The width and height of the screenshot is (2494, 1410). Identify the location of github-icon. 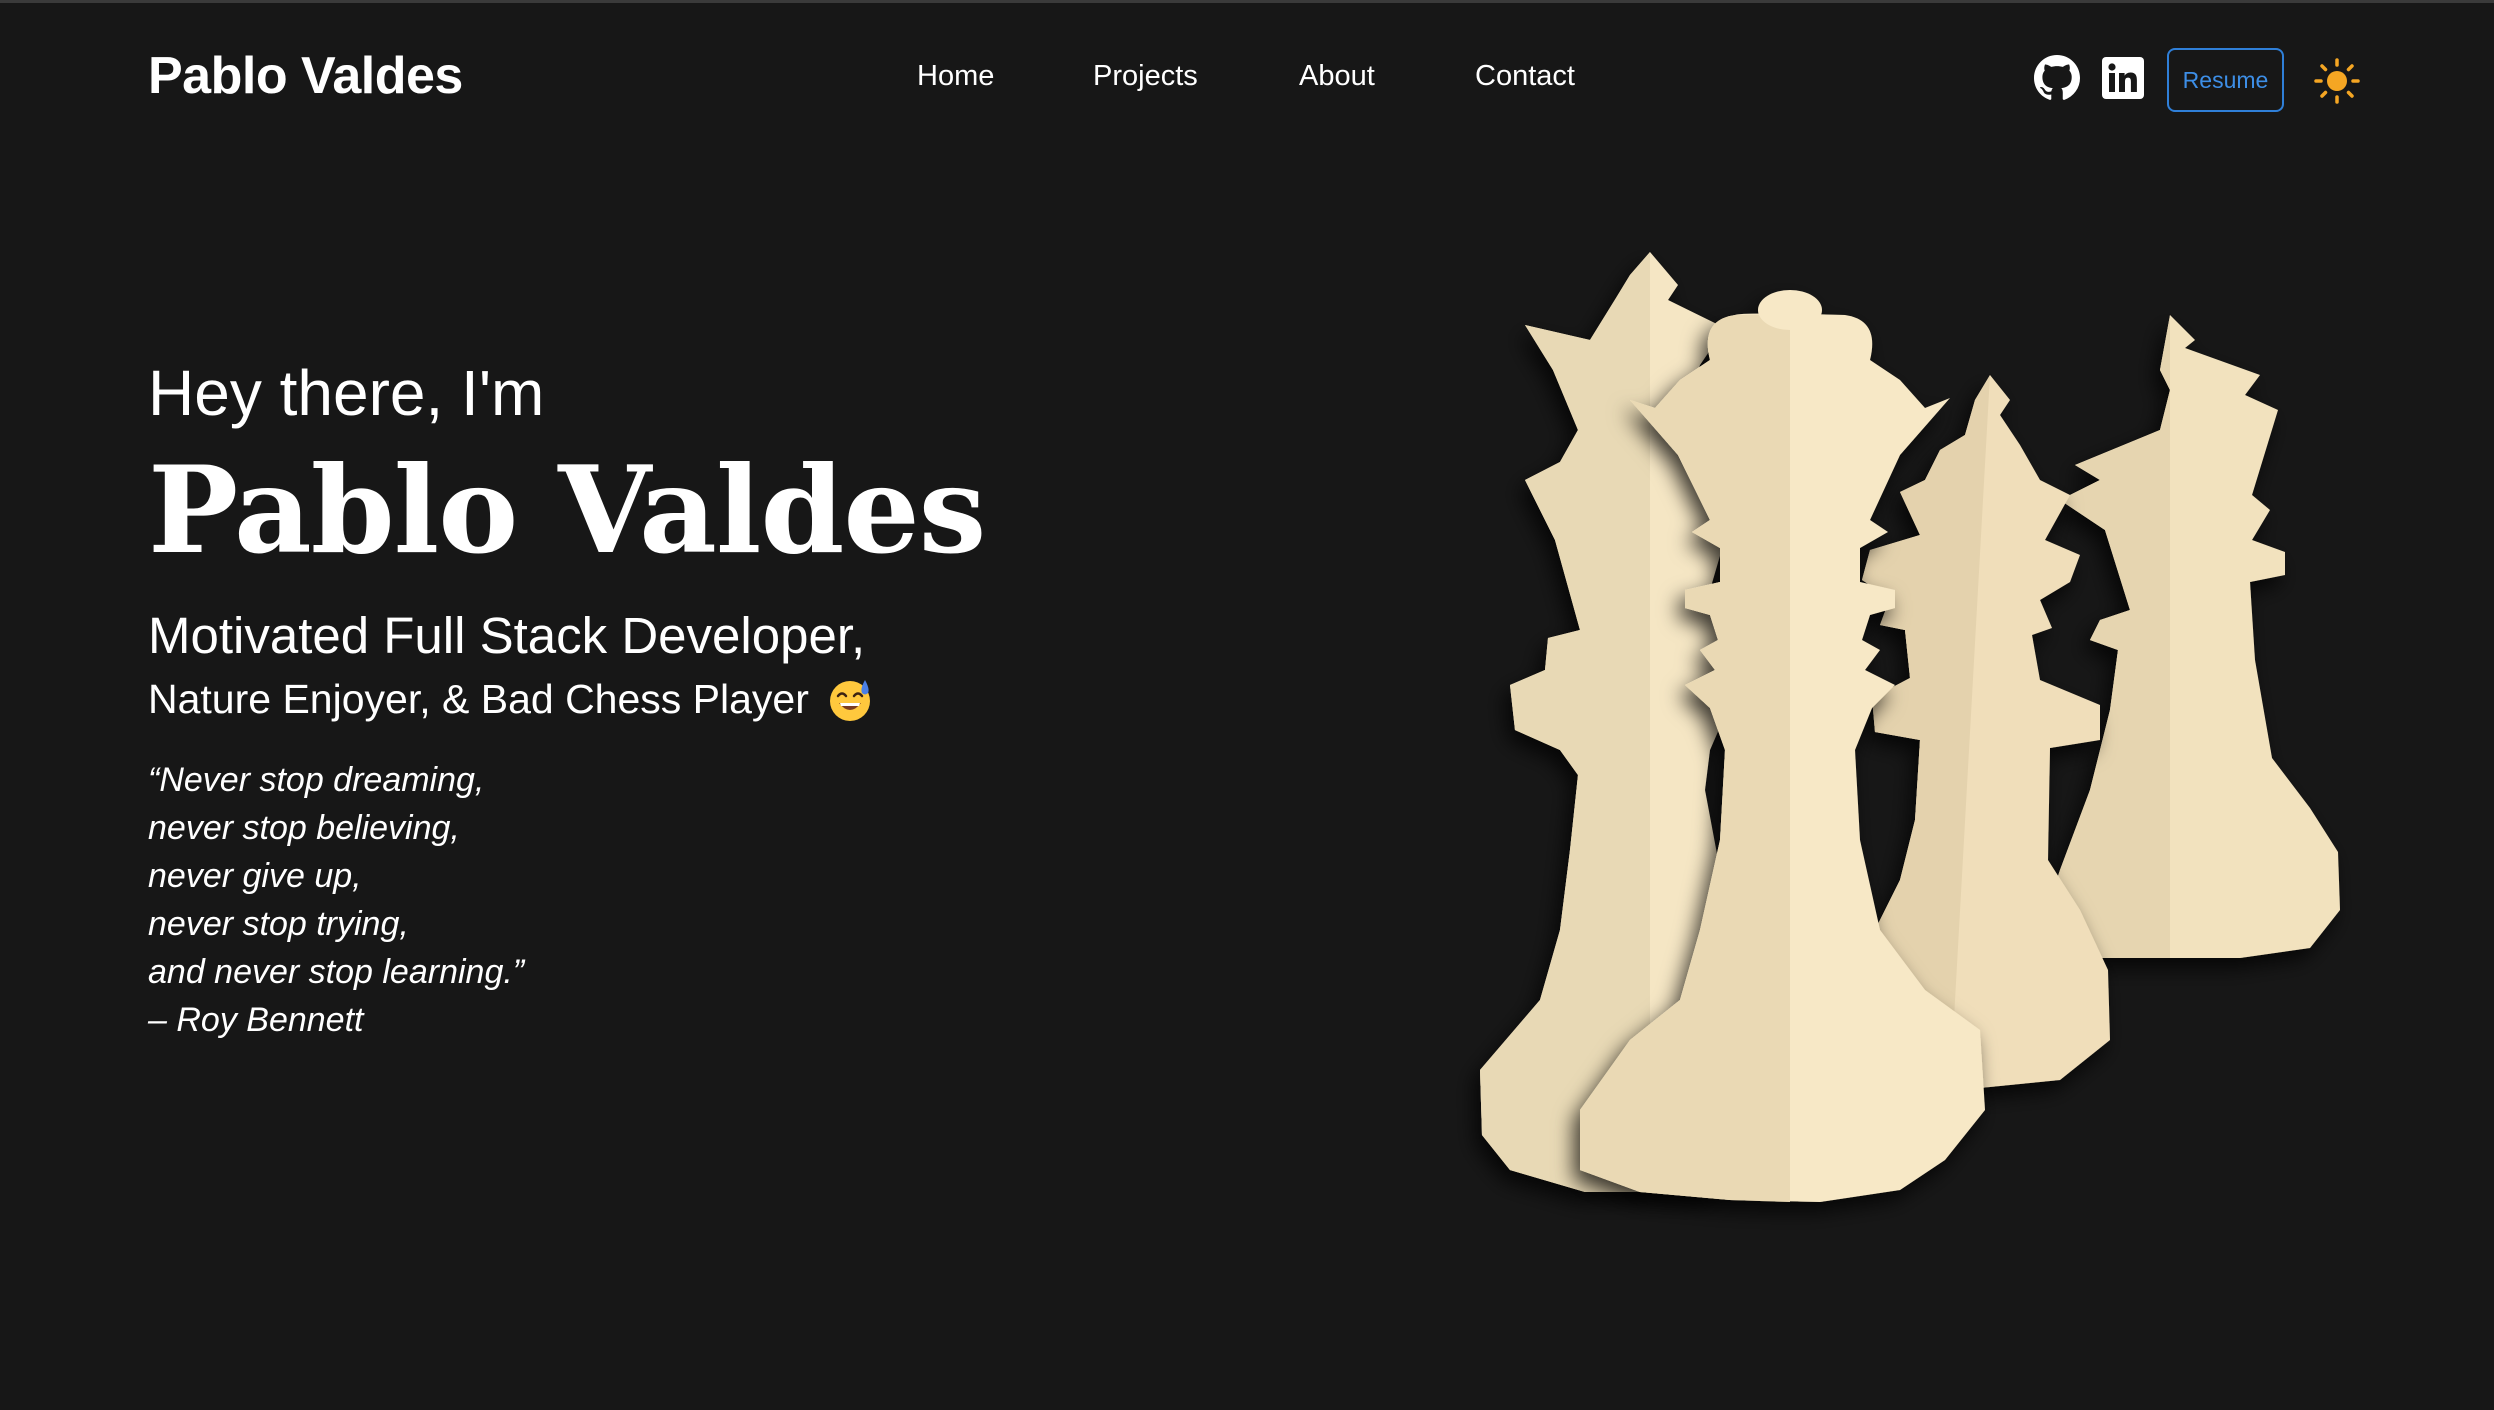
(2057, 78).